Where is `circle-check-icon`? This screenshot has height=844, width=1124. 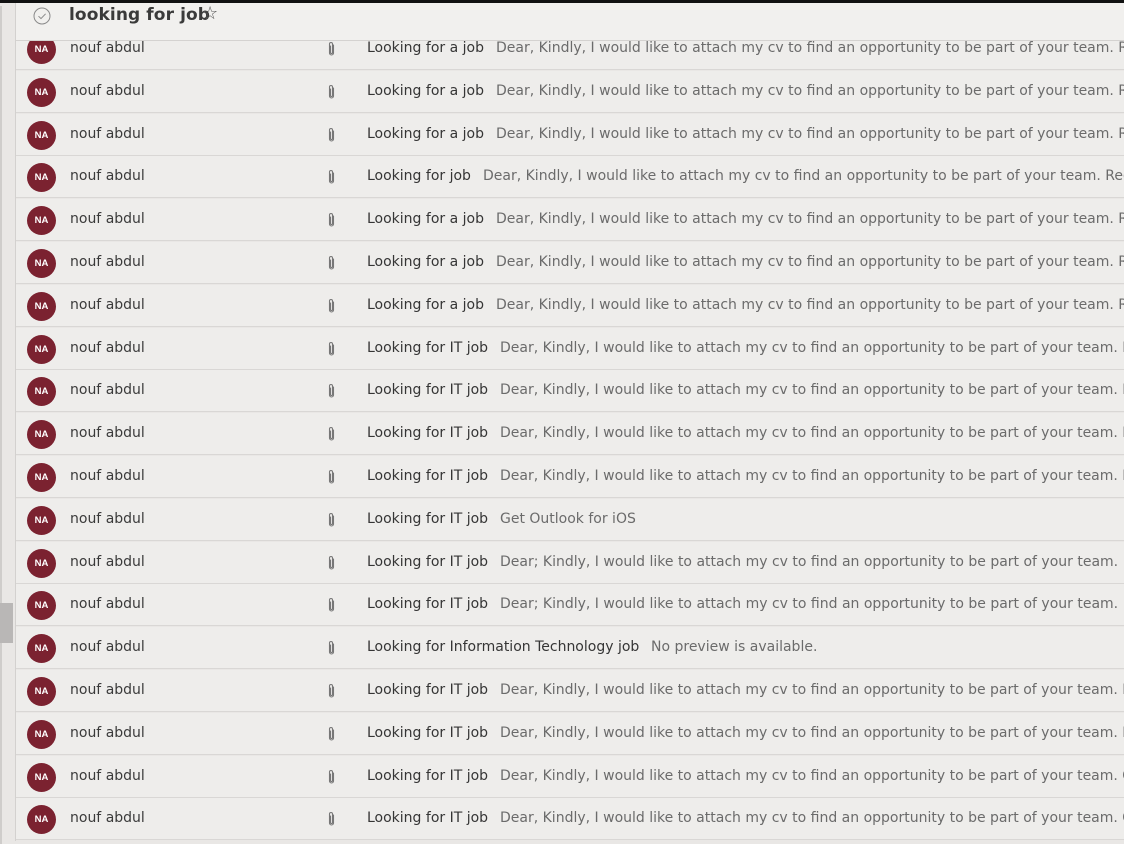
circle-check-icon is located at coordinates (42, 16).